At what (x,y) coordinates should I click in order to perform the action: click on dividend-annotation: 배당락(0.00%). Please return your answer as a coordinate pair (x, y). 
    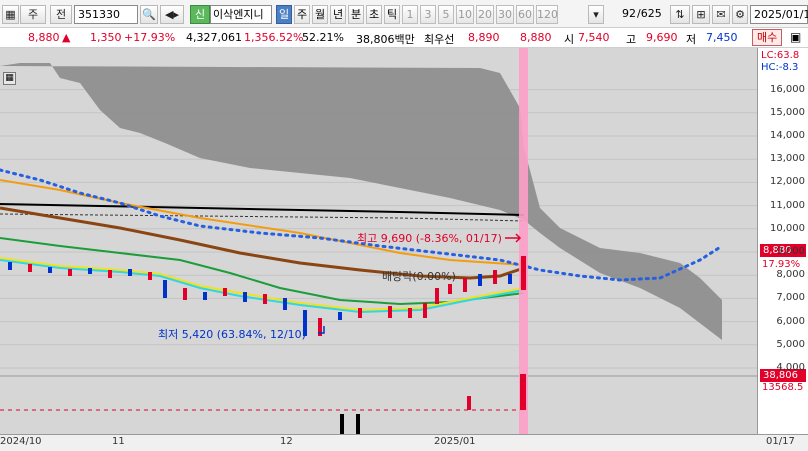
    Looking at the image, I should click on (419, 276).